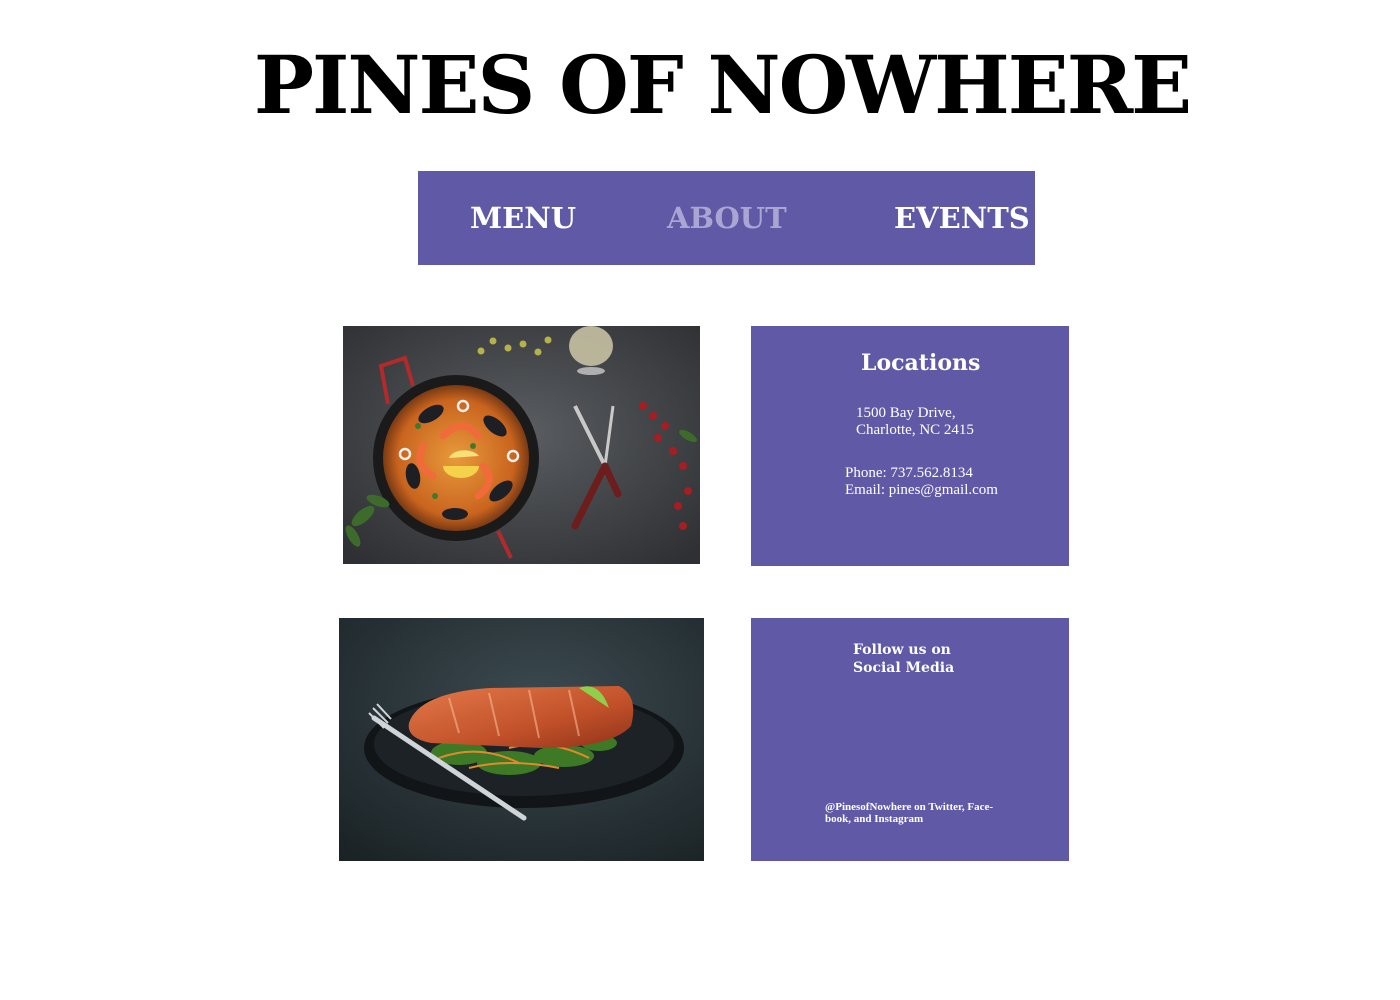 The image size is (1400, 1000). What do you see at coordinates (902, 650) in the screenshot?
I see `social-title-line-1: Follow us on` at bounding box center [902, 650].